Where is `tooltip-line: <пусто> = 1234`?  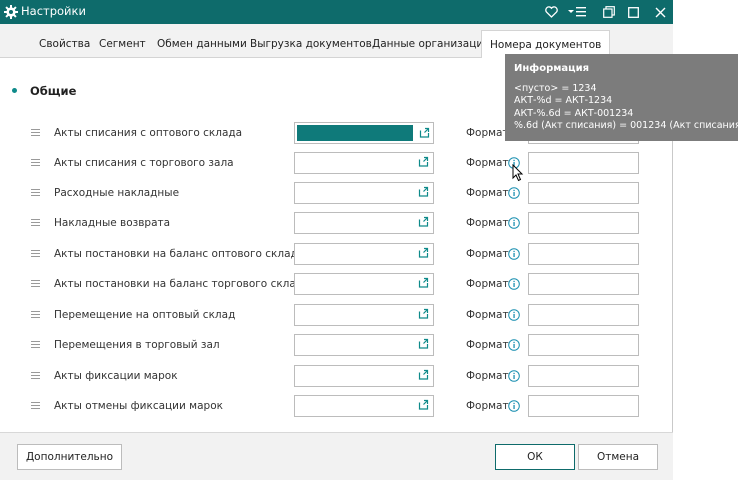
tooltip-line: <пусто> = 1234 is located at coordinates (555, 88).